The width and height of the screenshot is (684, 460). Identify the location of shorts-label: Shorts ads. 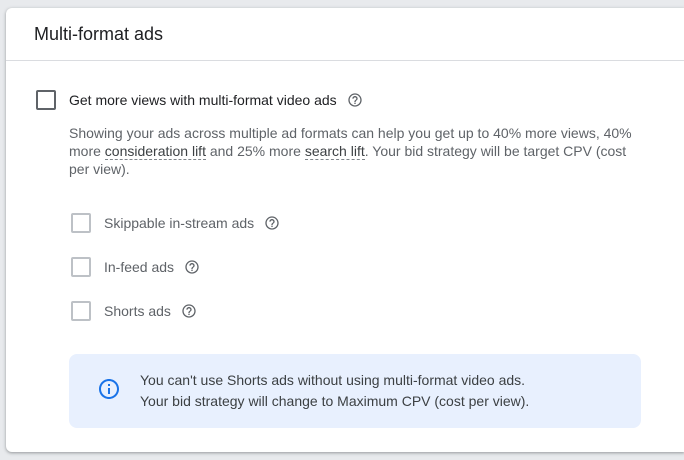
(137, 311).